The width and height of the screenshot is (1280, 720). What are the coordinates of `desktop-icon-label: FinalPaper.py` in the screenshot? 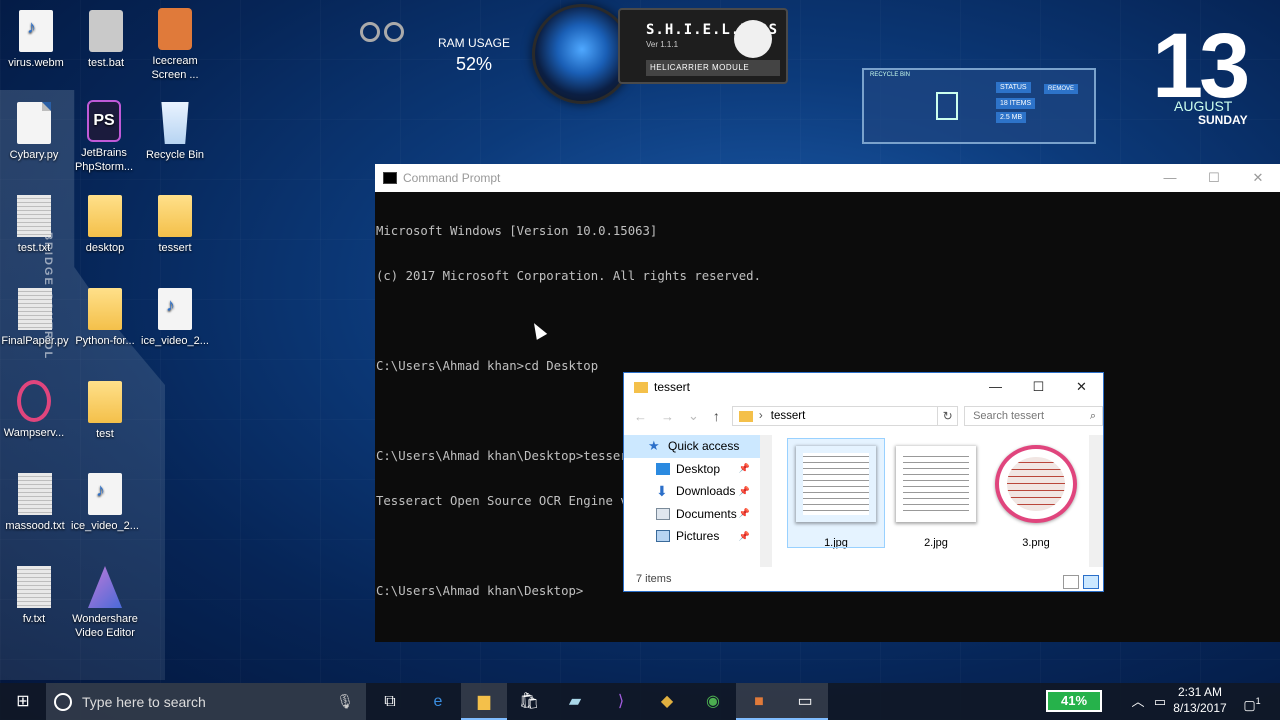 It's located at (35, 341).